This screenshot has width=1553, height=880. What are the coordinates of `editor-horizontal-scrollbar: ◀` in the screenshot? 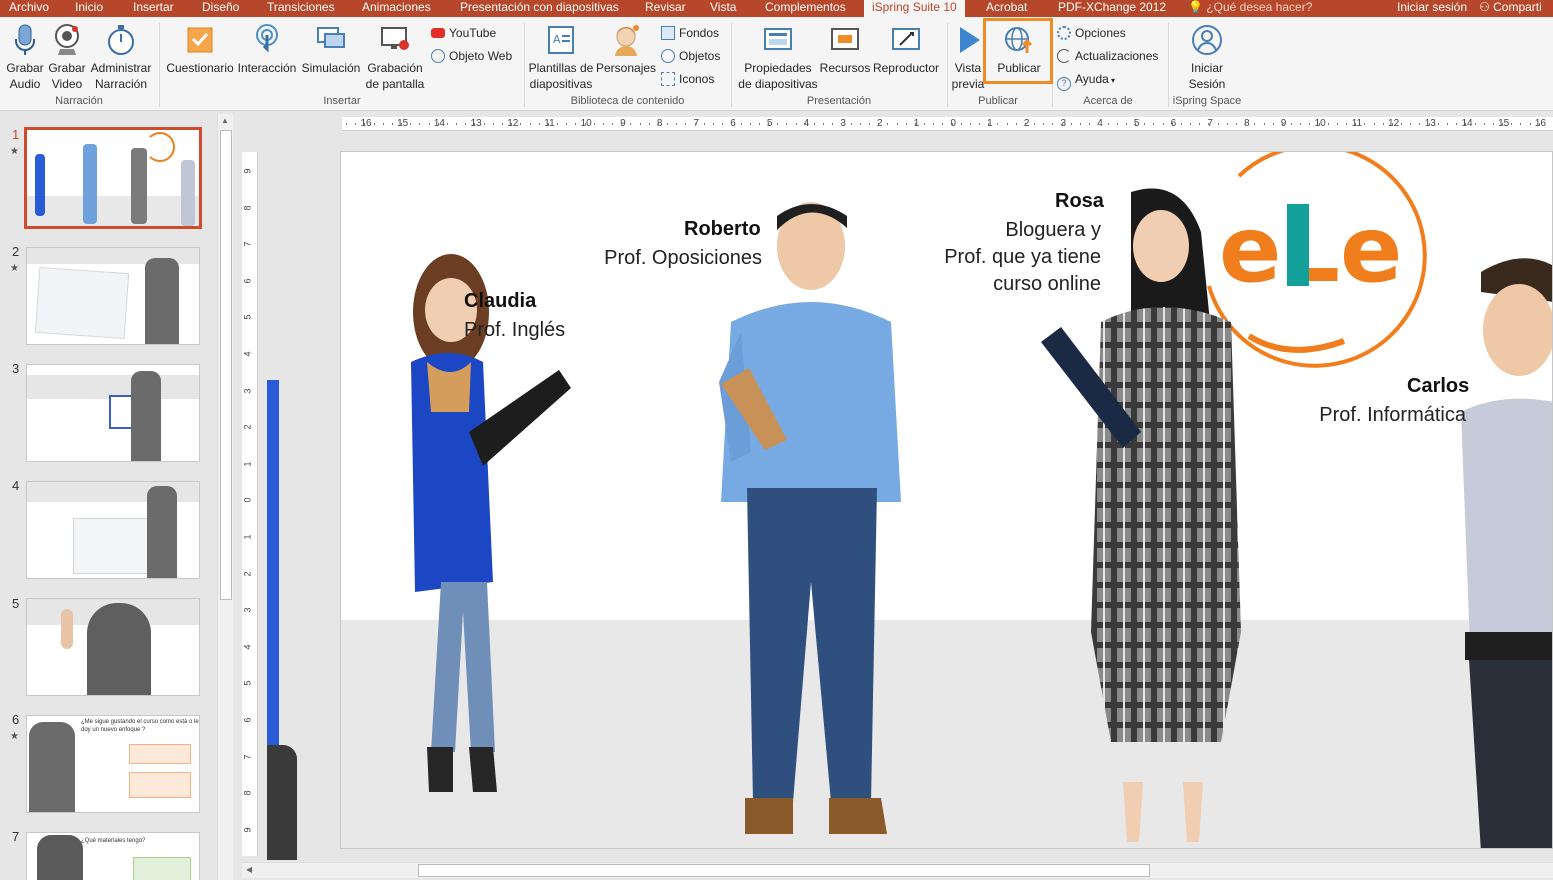 It's located at (897, 870).